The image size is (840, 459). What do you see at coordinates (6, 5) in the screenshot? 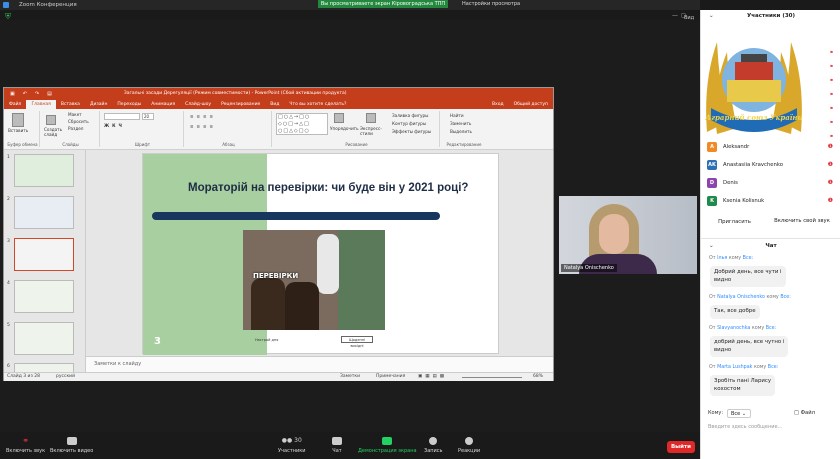
I see `zoom-app-icon` at bounding box center [6, 5].